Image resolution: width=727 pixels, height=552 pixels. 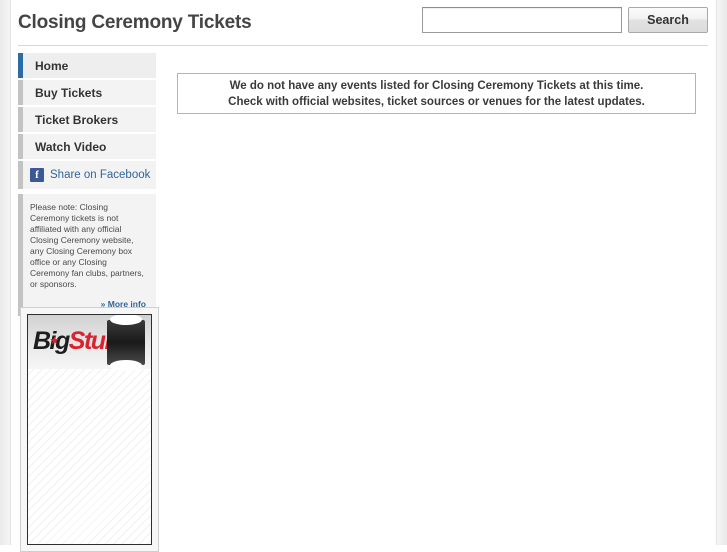 I want to click on search-form: Search, so click(x=565, y=20).